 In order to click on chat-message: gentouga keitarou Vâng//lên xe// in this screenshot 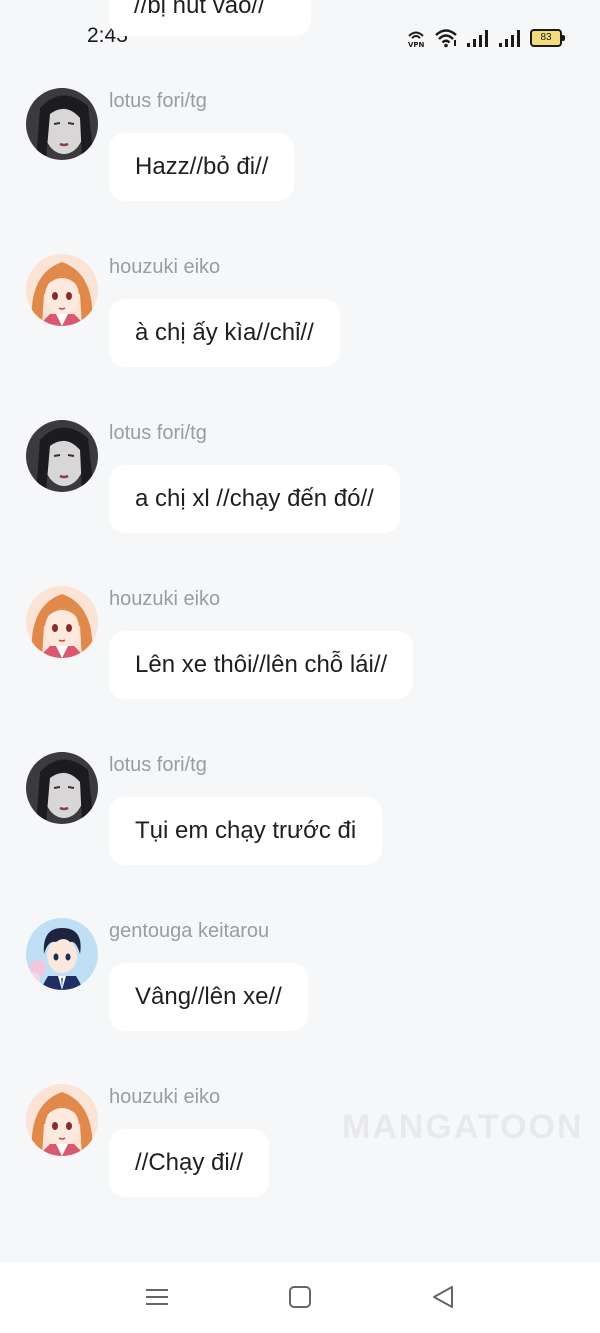, I will do `click(300, 993)`.